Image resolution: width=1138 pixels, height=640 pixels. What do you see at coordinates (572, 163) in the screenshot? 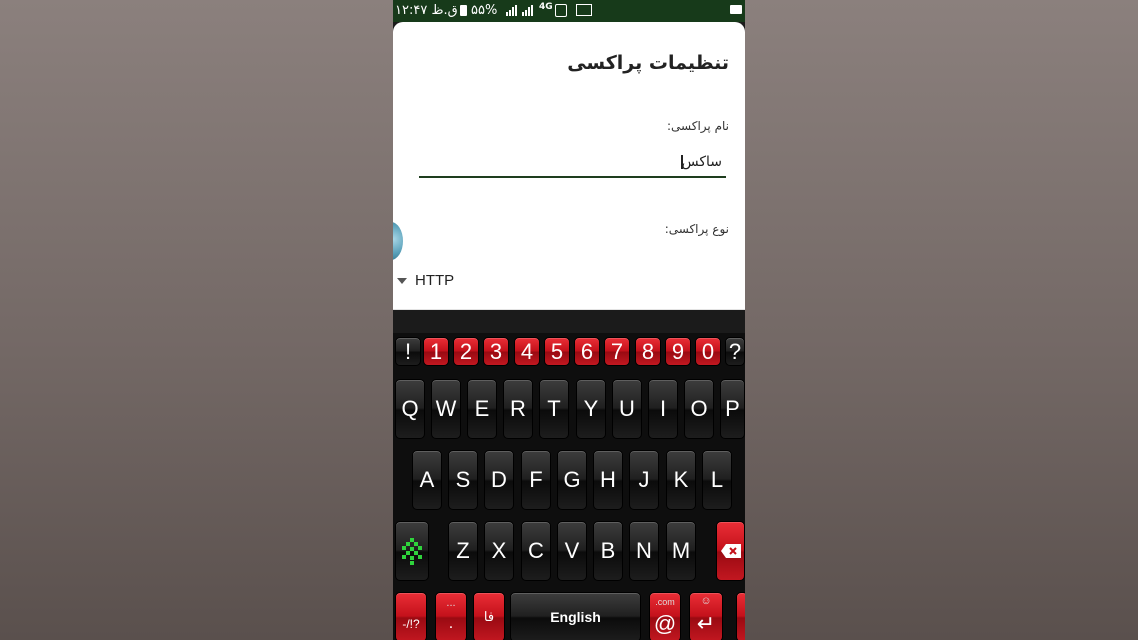
I see `proxy-name-input` at bounding box center [572, 163].